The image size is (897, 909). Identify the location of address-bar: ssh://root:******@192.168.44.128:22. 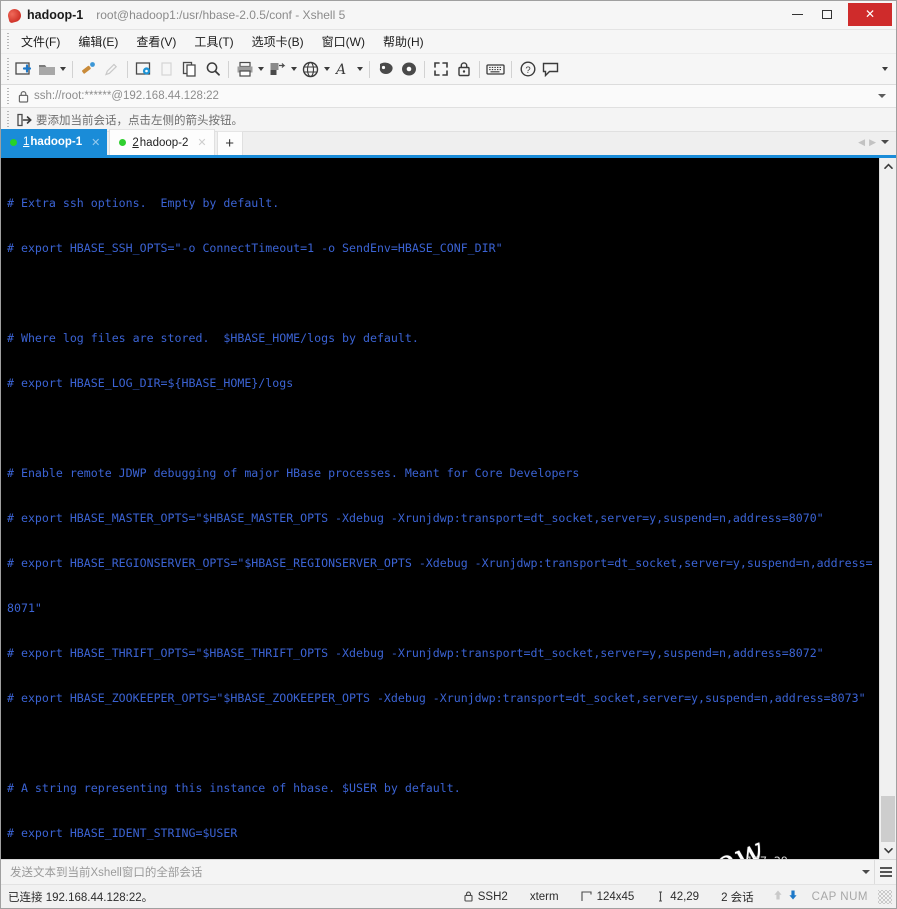
(448, 96).